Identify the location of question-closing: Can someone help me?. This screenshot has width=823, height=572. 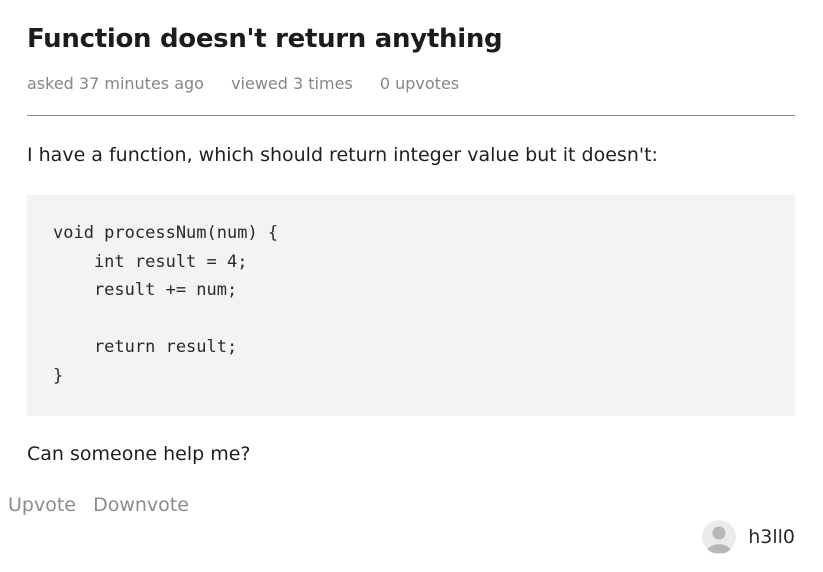
(139, 454).